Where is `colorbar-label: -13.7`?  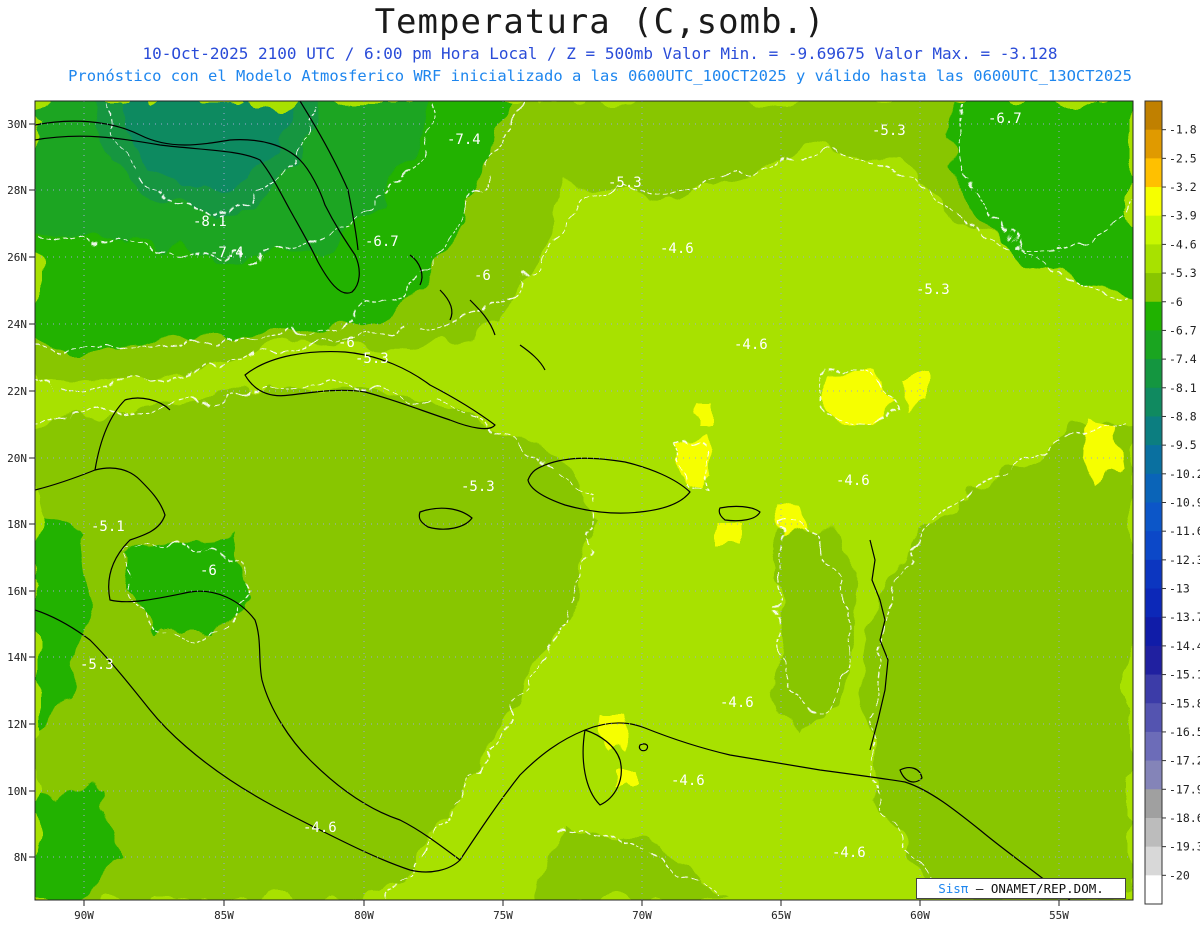
colorbar-label: -13.7 is located at coordinates (1184, 617).